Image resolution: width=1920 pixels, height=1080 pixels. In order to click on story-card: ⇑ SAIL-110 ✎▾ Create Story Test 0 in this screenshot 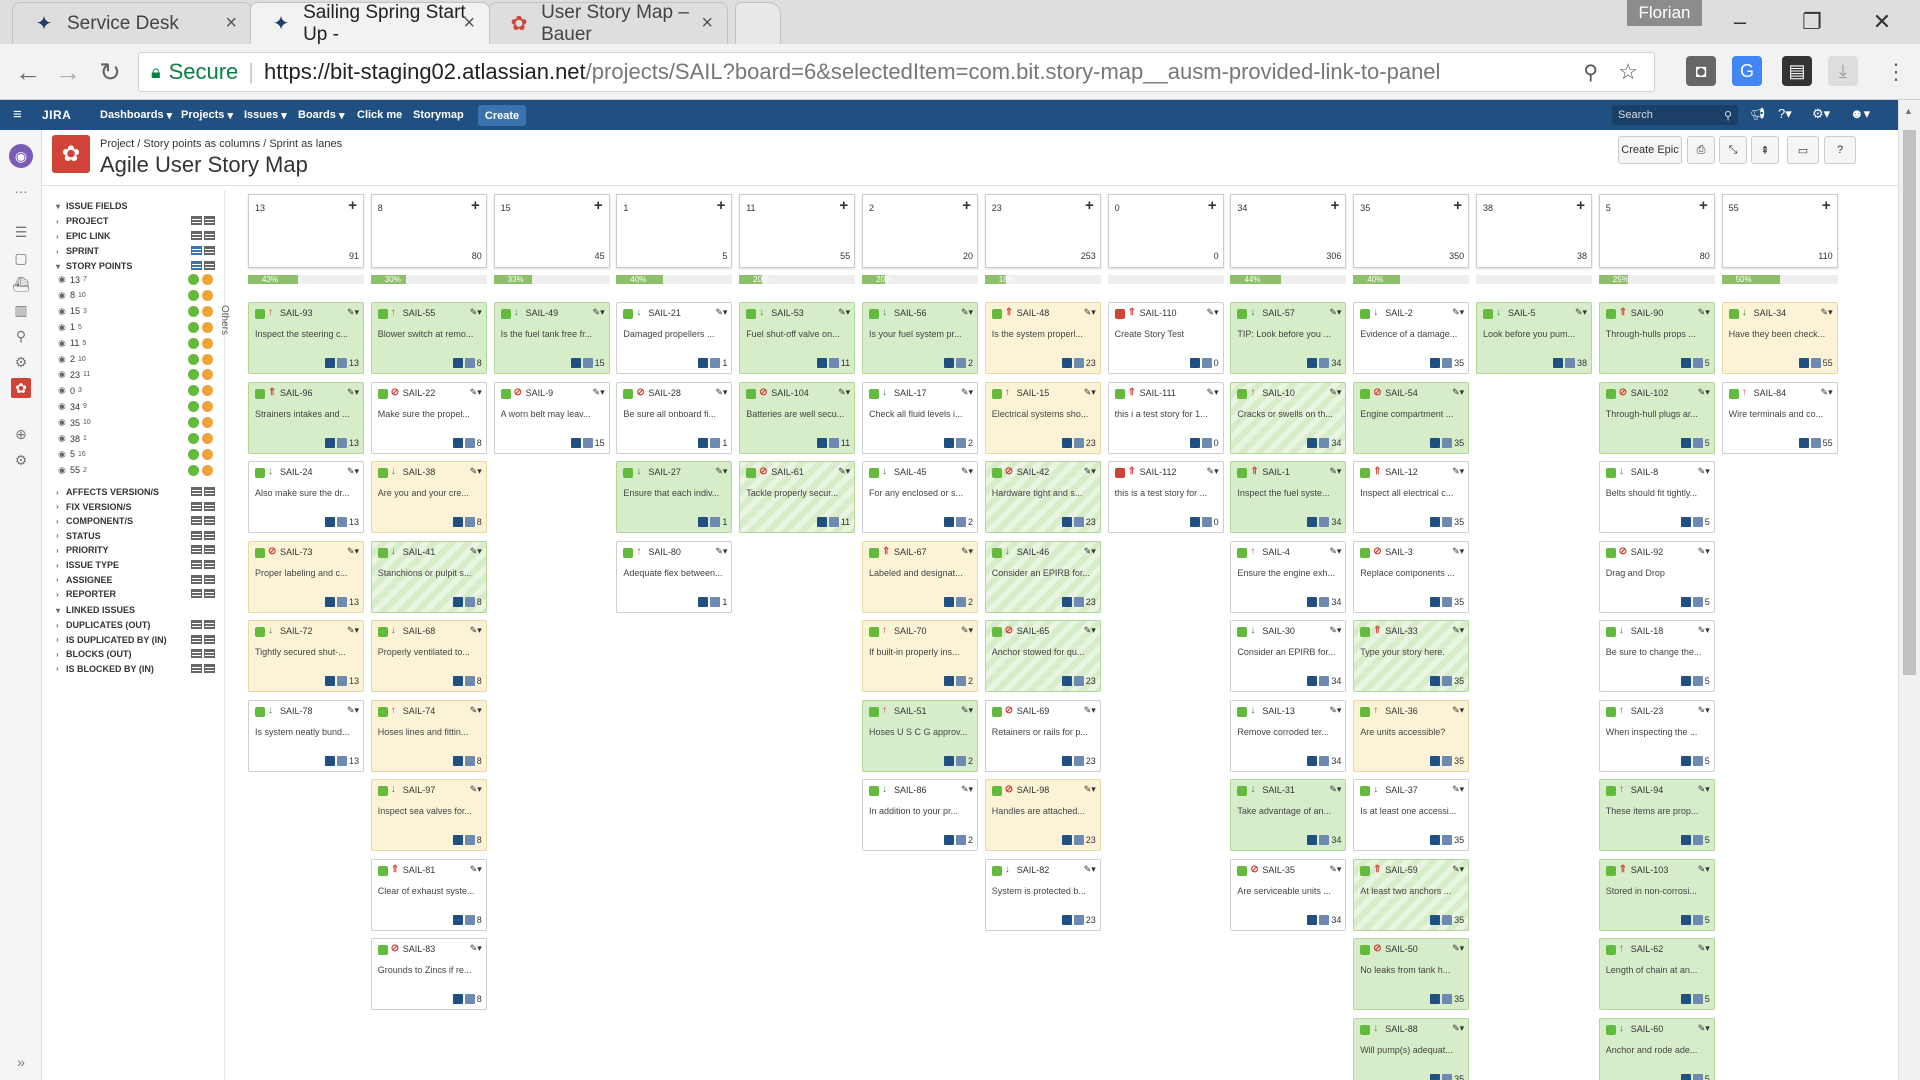, I will do `click(1165, 338)`.